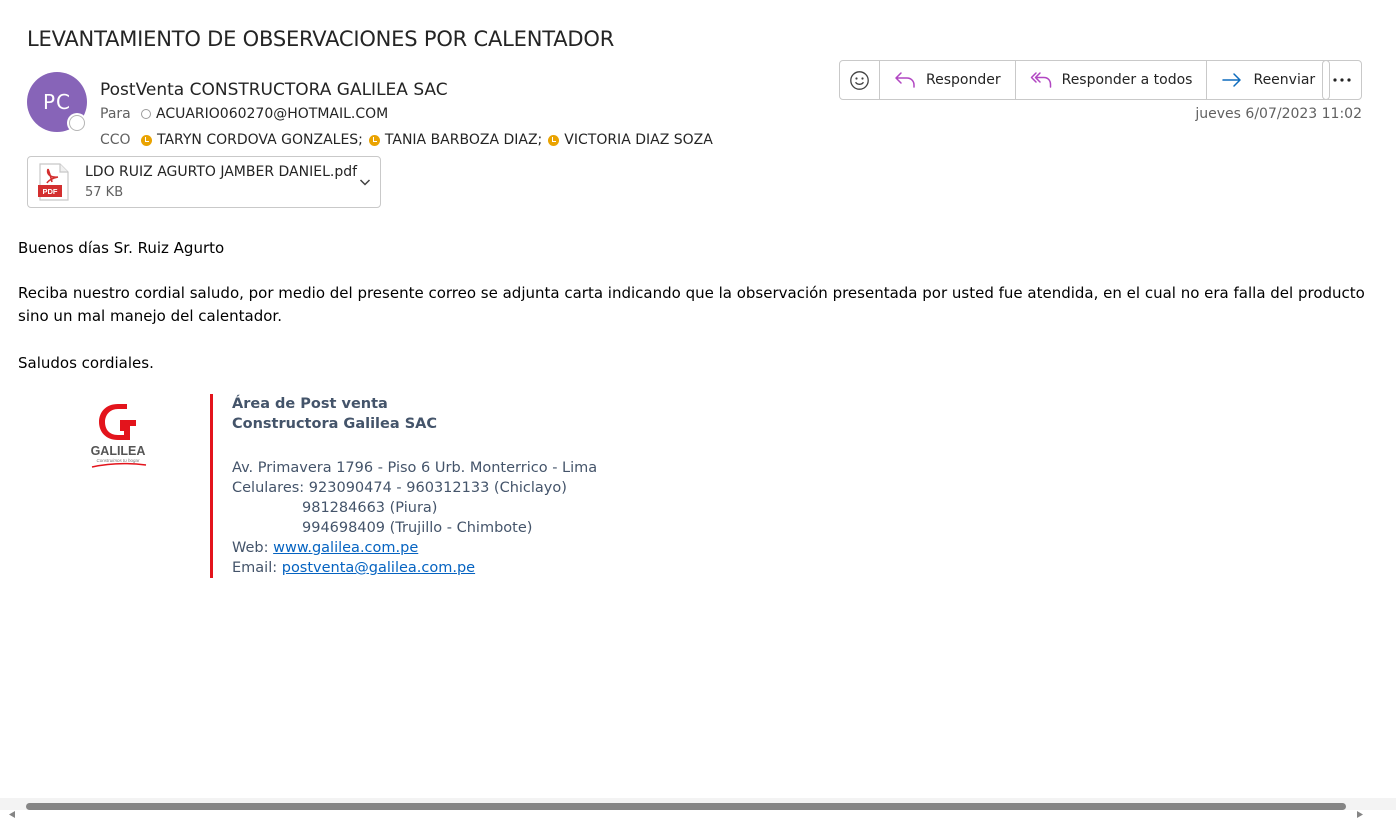 The width and height of the screenshot is (1396, 822). I want to click on forward-button: Reenviar, so click(1267, 80).